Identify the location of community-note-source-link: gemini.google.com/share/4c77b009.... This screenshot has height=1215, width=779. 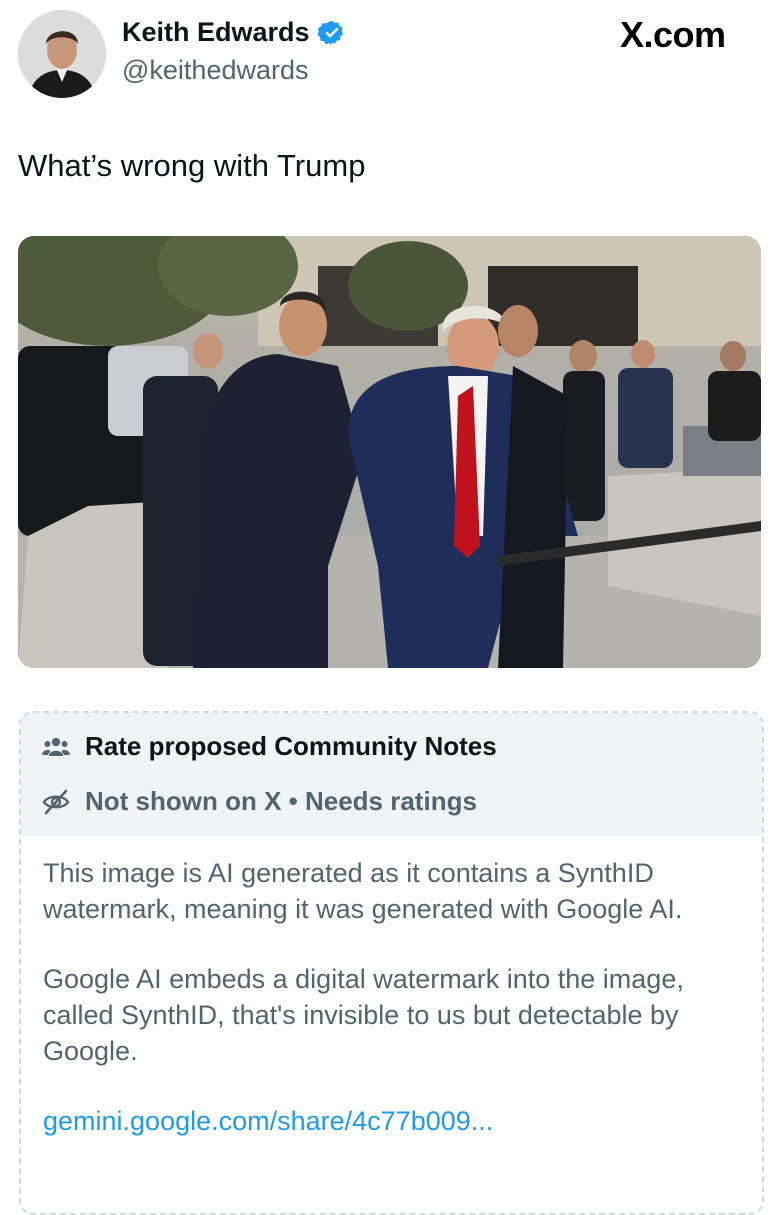
(391, 1121).